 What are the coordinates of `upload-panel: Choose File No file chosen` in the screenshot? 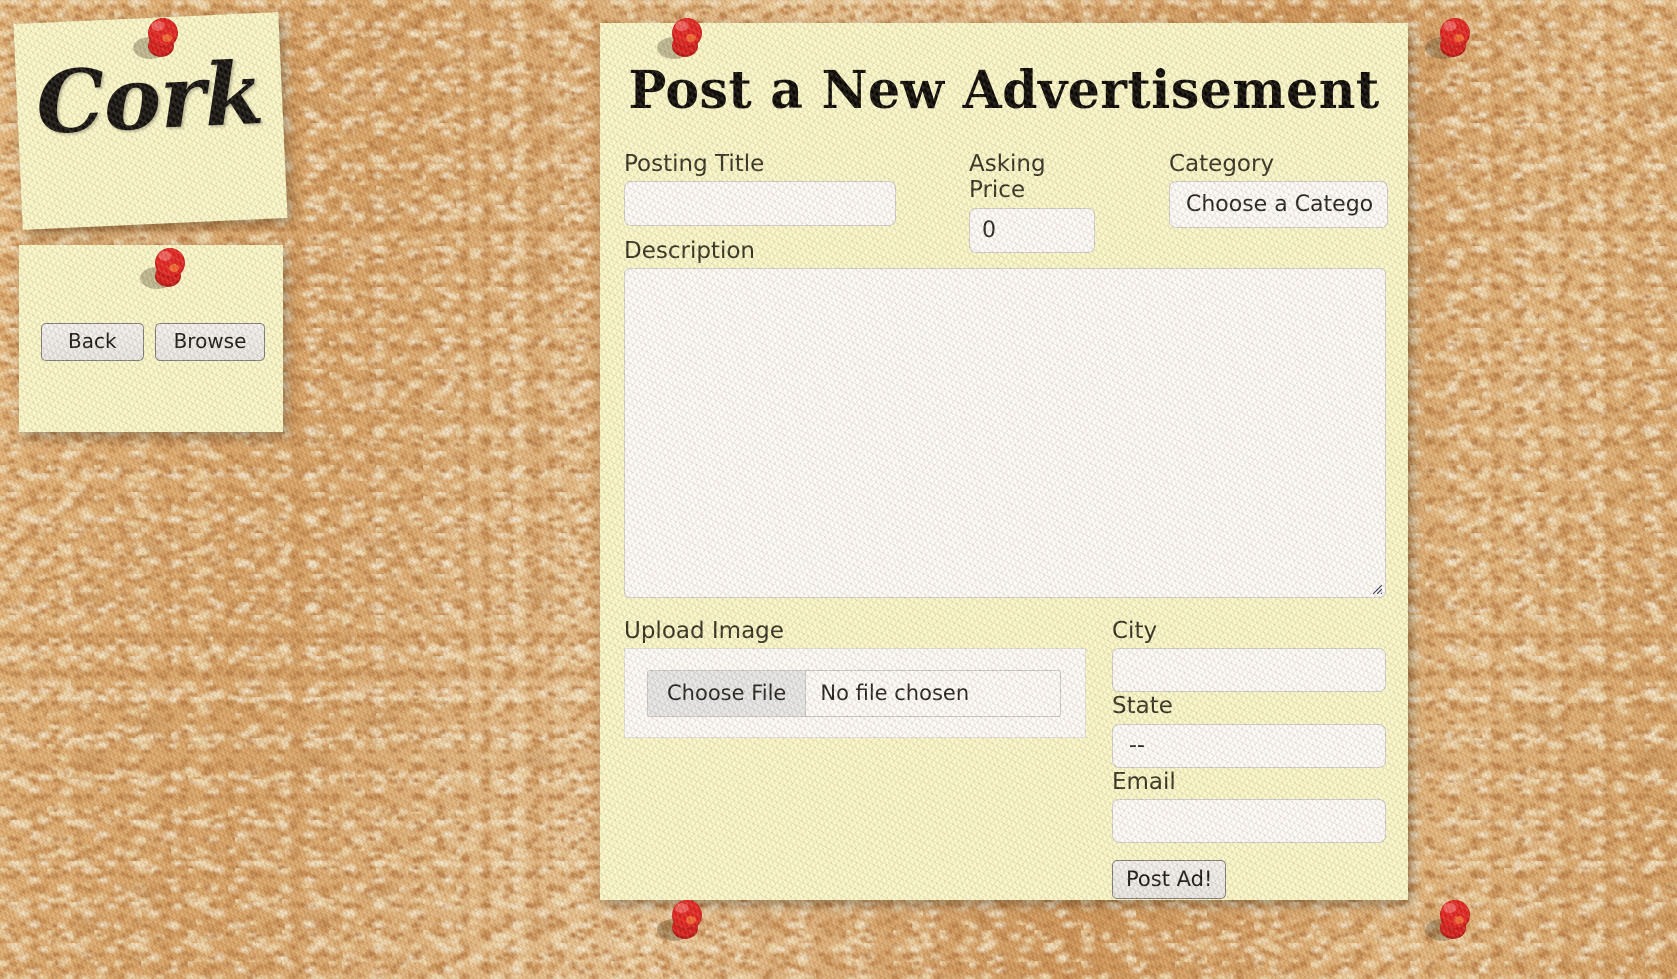 It's located at (855, 693).